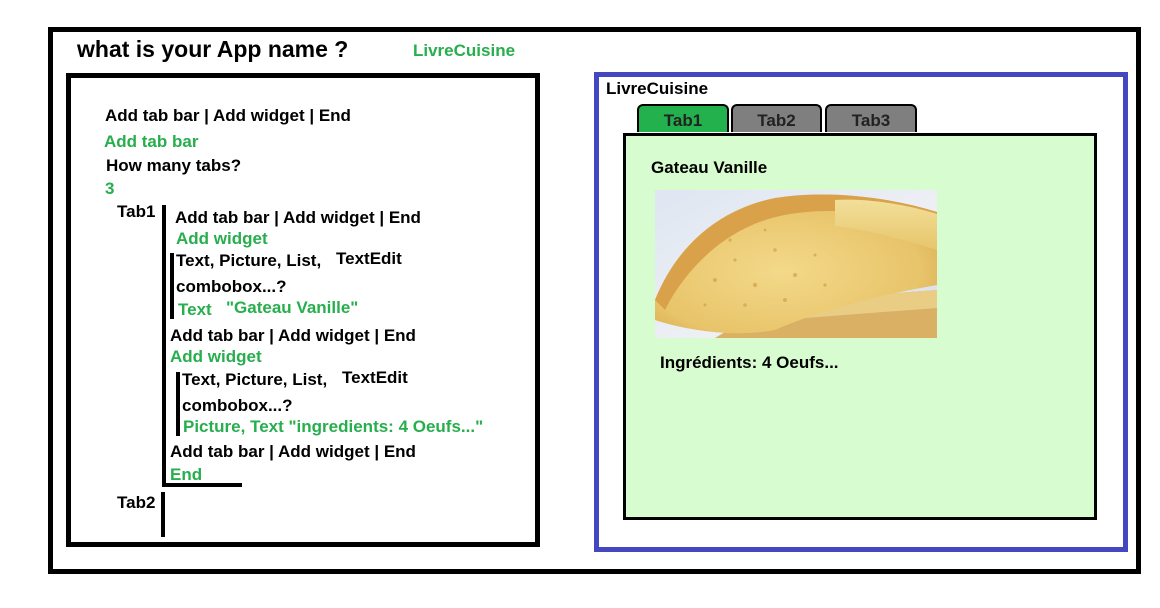 This screenshot has height=608, width=1160. What do you see at coordinates (216, 356) in the screenshot?
I see `tab1-menu-answer-2: Add widget` at bounding box center [216, 356].